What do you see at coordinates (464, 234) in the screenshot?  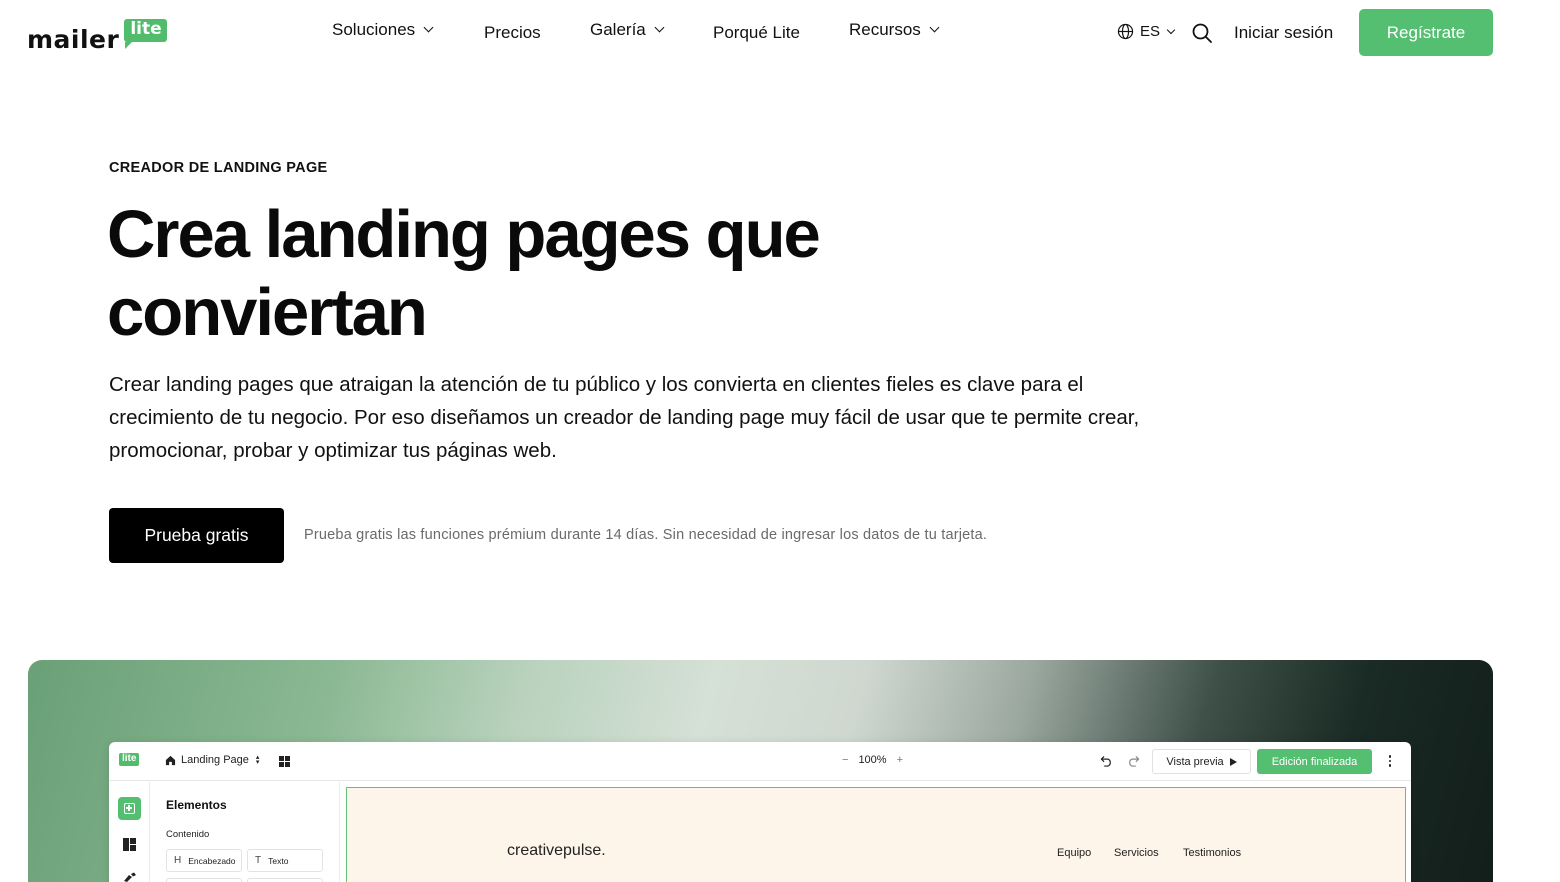 I see `hero-title-line-1: Crea landing pages que` at bounding box center [464, 234].